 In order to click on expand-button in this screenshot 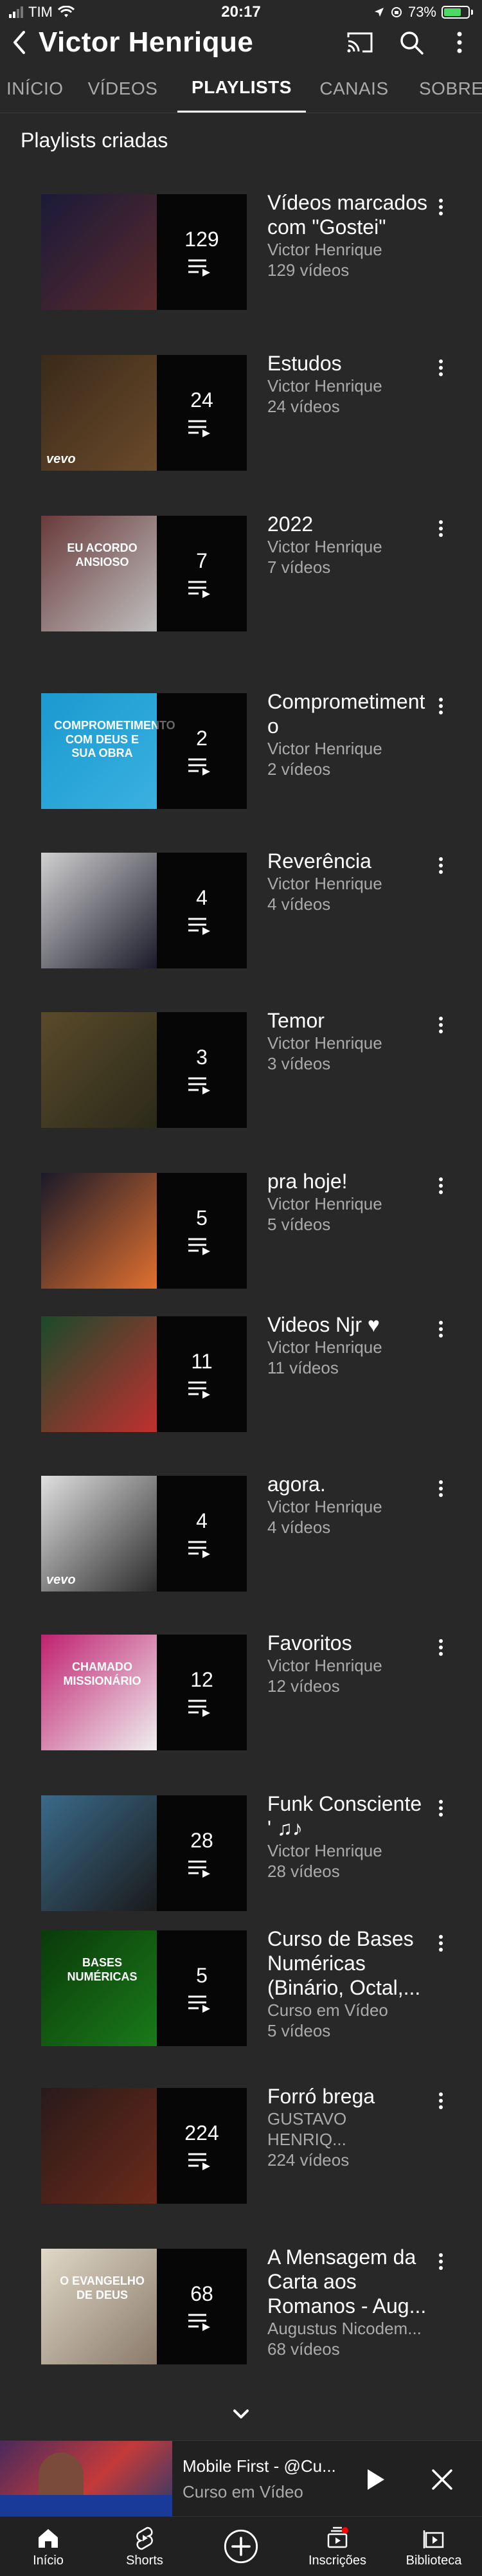, I will do `click(241, 2414)`.